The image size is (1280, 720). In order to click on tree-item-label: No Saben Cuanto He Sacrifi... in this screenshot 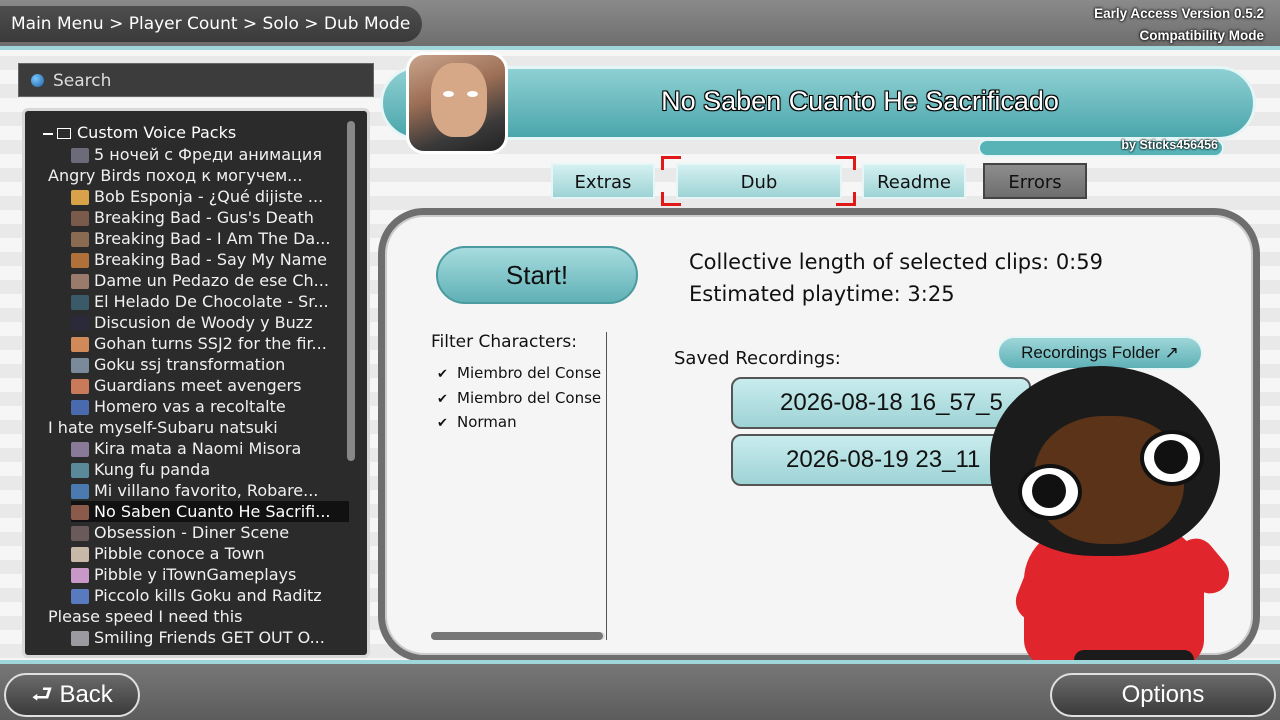, I will do `click(212, 511)`.